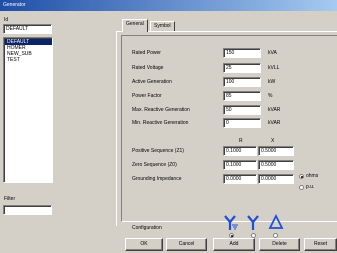 The image size is (337, 253). Describe the element at coordinates (146, 53) in the screenshot. I see `field-label: Rated Power` at that location.